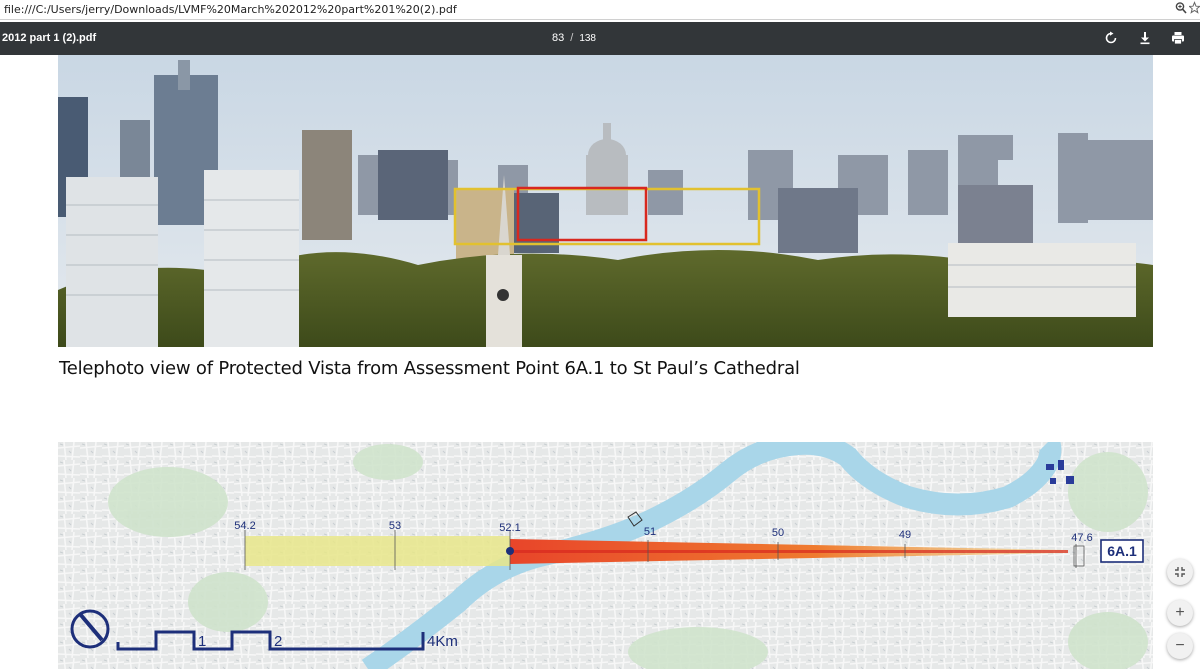  Describe the element at coordinates (1182, 9) in the screenshot. I see `zoom-icon` at that location.